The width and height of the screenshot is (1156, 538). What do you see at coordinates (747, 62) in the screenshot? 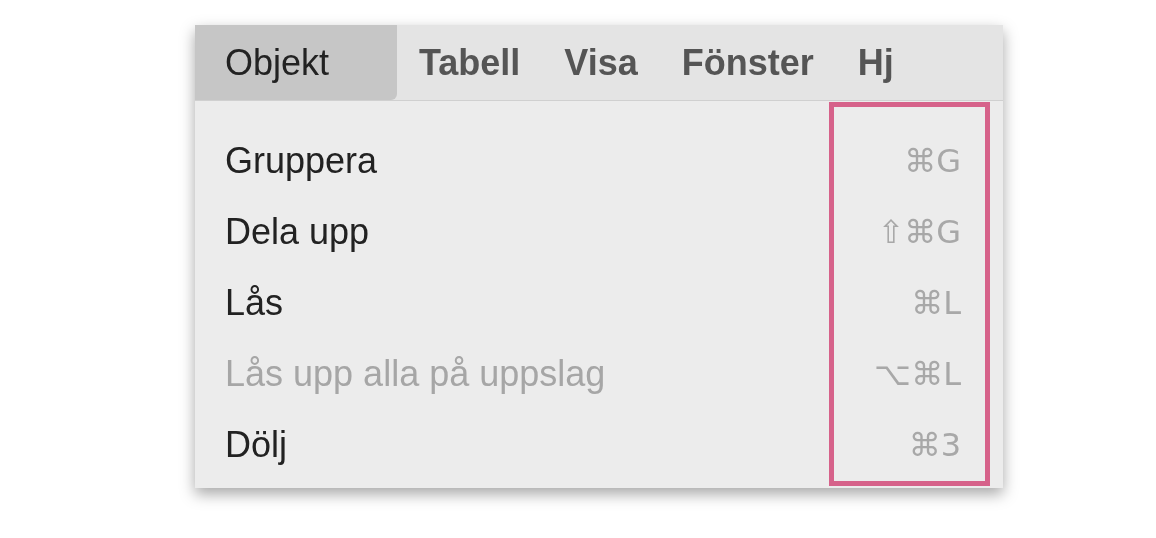
I see `menu-bar-item: Fönster` at bounding box center [747, 62].